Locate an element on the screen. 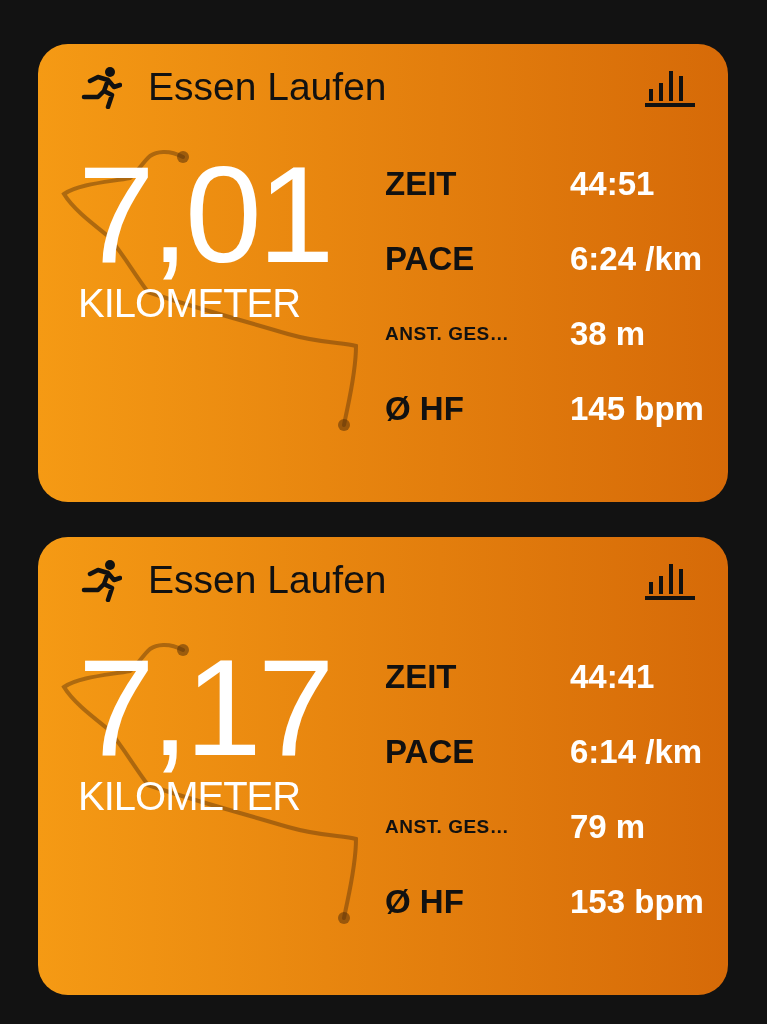 The height and width of the screenshot is (1024, 767). metric-value: 6:14 /km is located at coordinates (637, 751).